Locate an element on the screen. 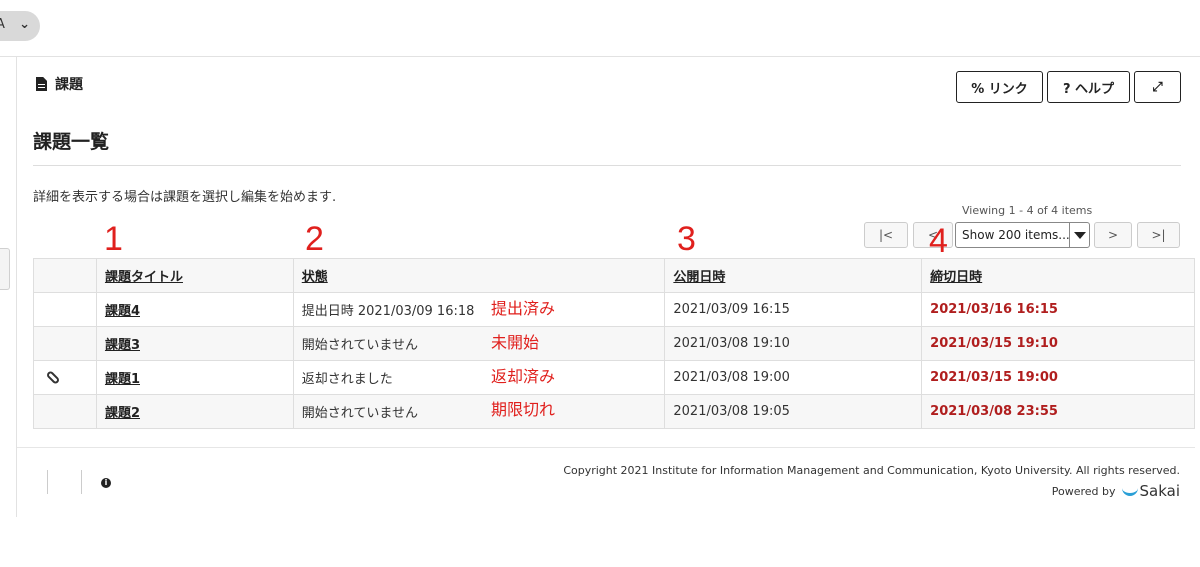 The width and height of the screenshot is (1200, 567). table-header-row: 課題タイトル 状態 公開日時 締切日時 is located at coordinates (614, 275).